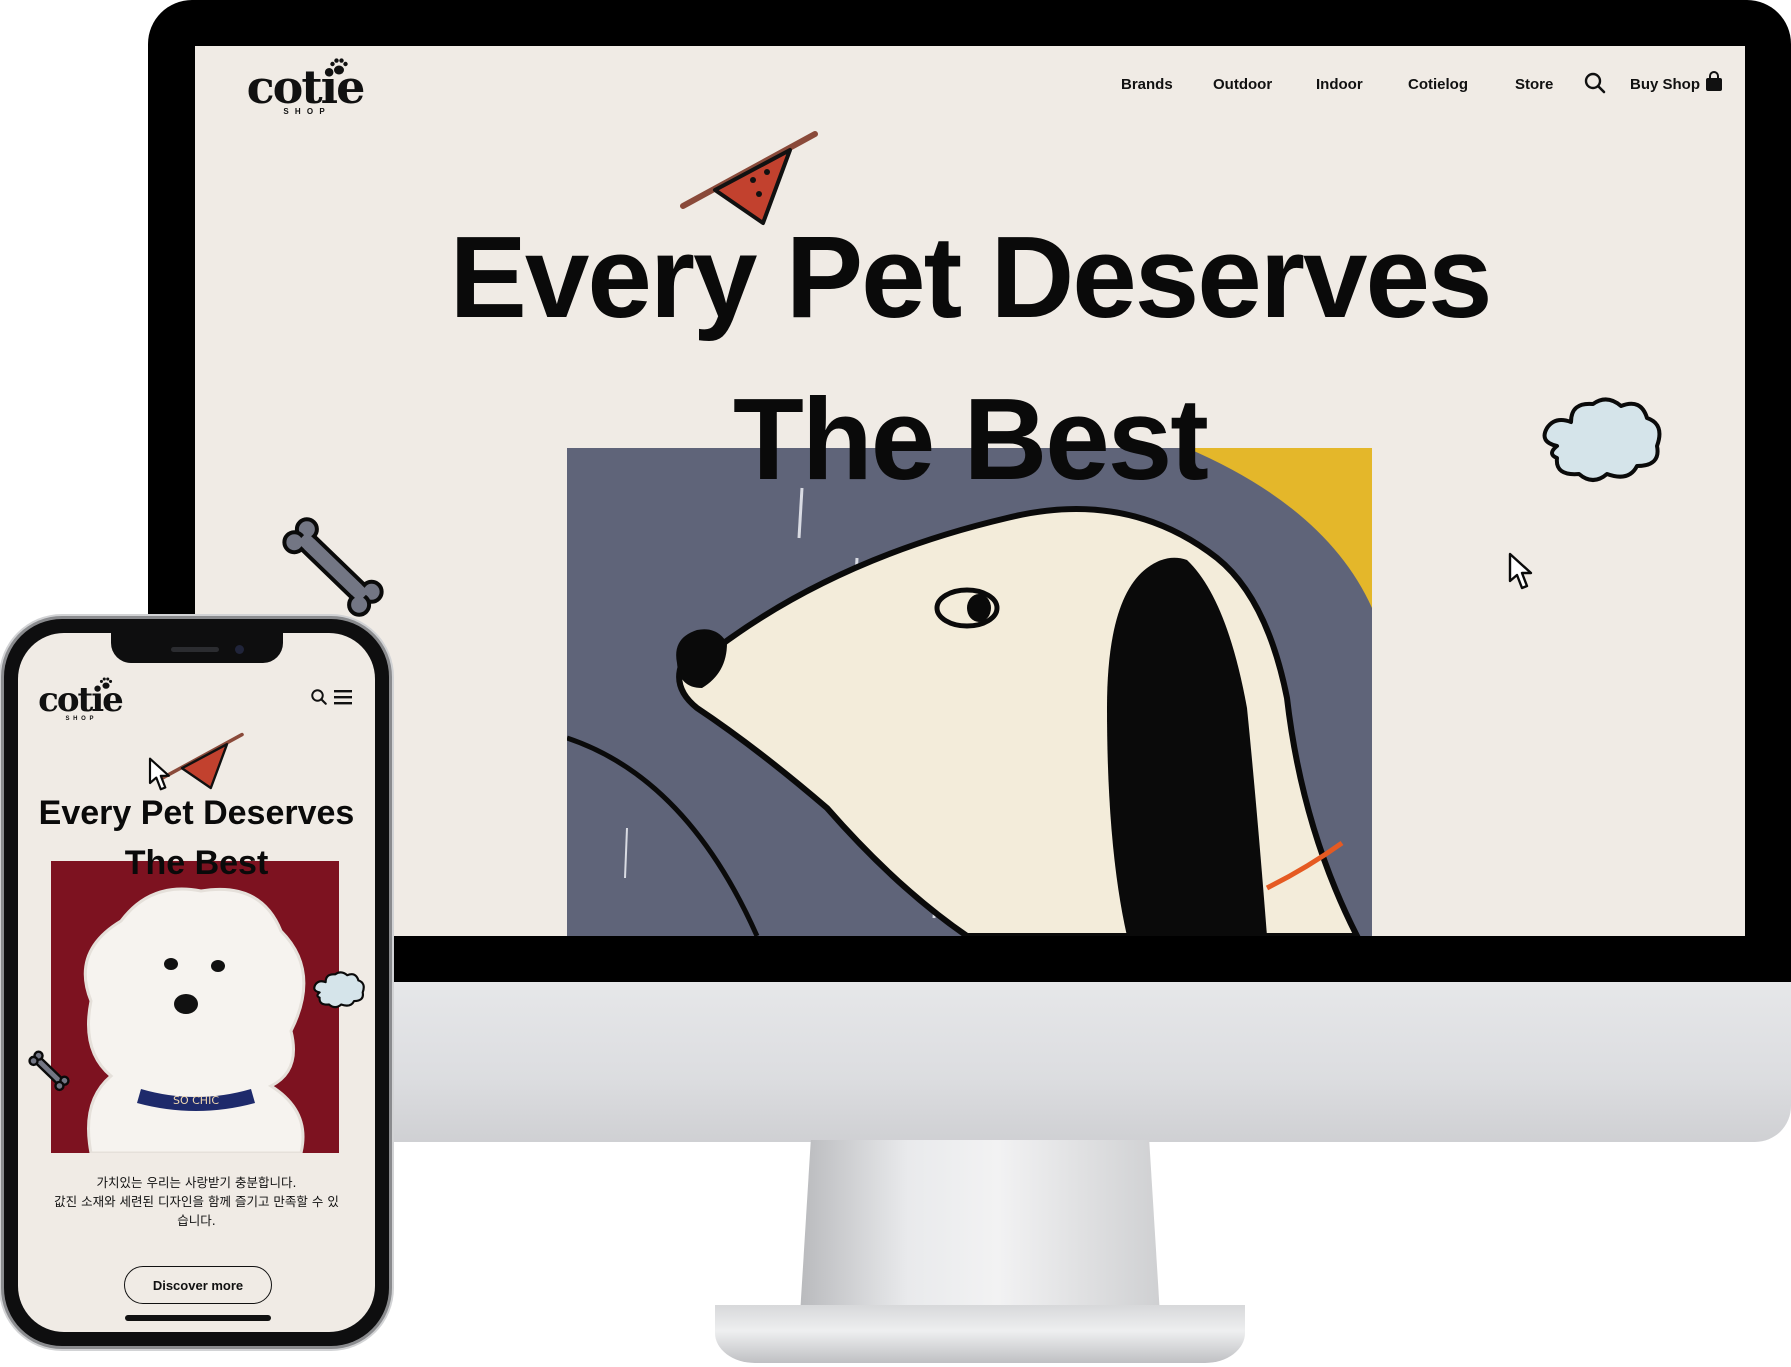 This screenshot has width=1791, height=1367. What do you see at coordinates (1714, 82) in the screenshot?
I see `shopping-bag-icon` at bounding box center [1714, 82].